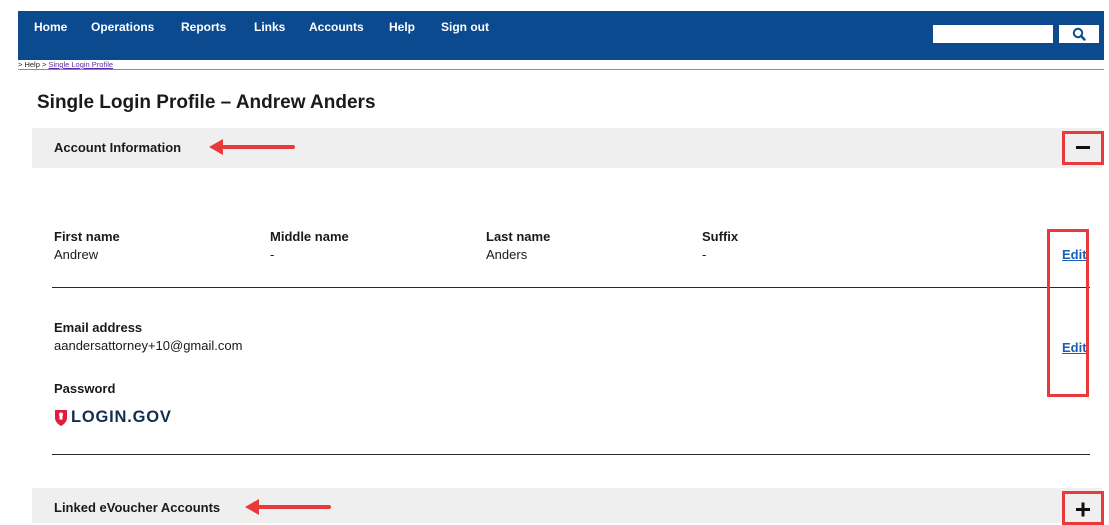  I want to click on breadcrumb: > Help > Single Login Profile, so click(65, 64).